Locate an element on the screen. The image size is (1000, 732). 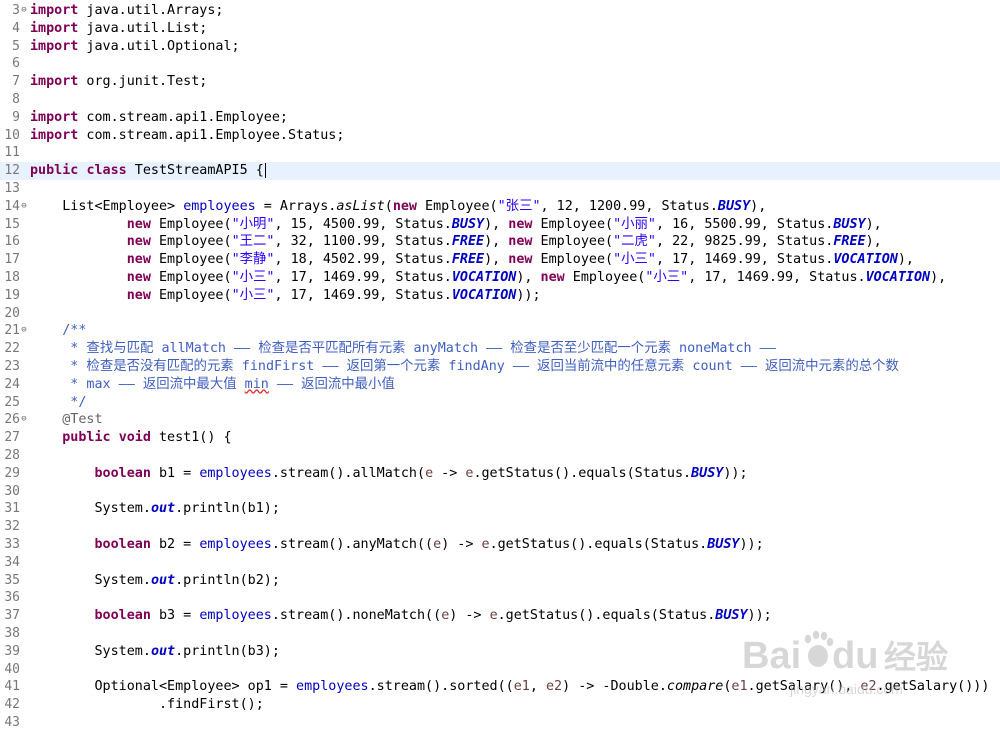
code-line: 7 import org.junit.Test; is located at coordinates (500, 82).